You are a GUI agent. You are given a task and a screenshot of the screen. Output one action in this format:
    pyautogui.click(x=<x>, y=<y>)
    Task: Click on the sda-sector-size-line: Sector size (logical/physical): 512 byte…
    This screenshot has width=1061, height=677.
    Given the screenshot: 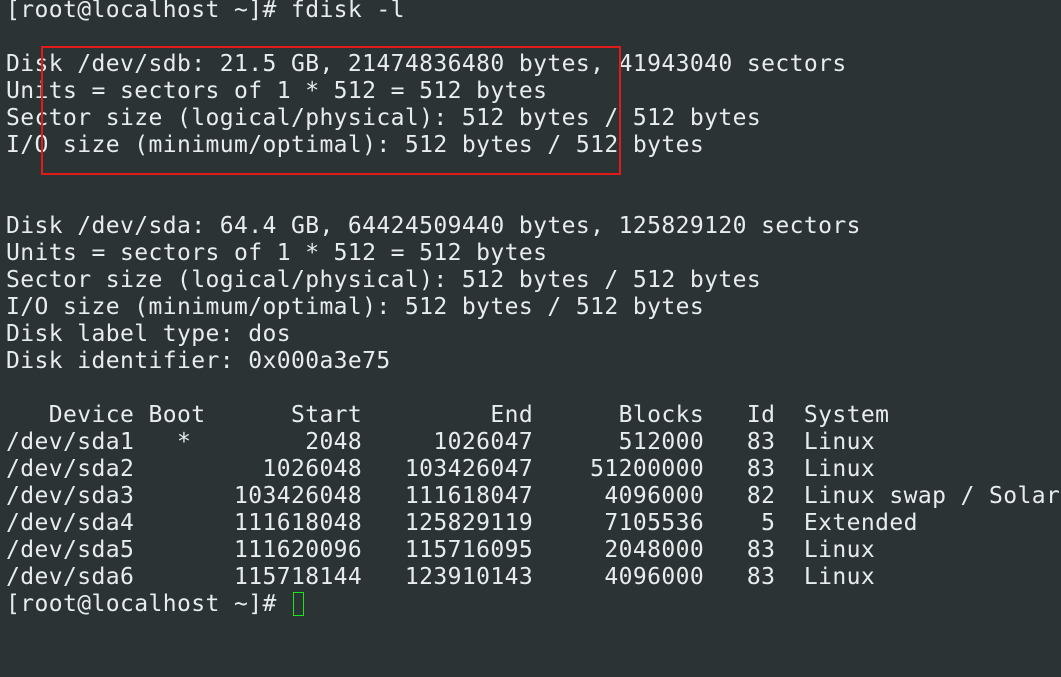 What is the action you would take?
    pyautogui.click(x=384, y=280)
    